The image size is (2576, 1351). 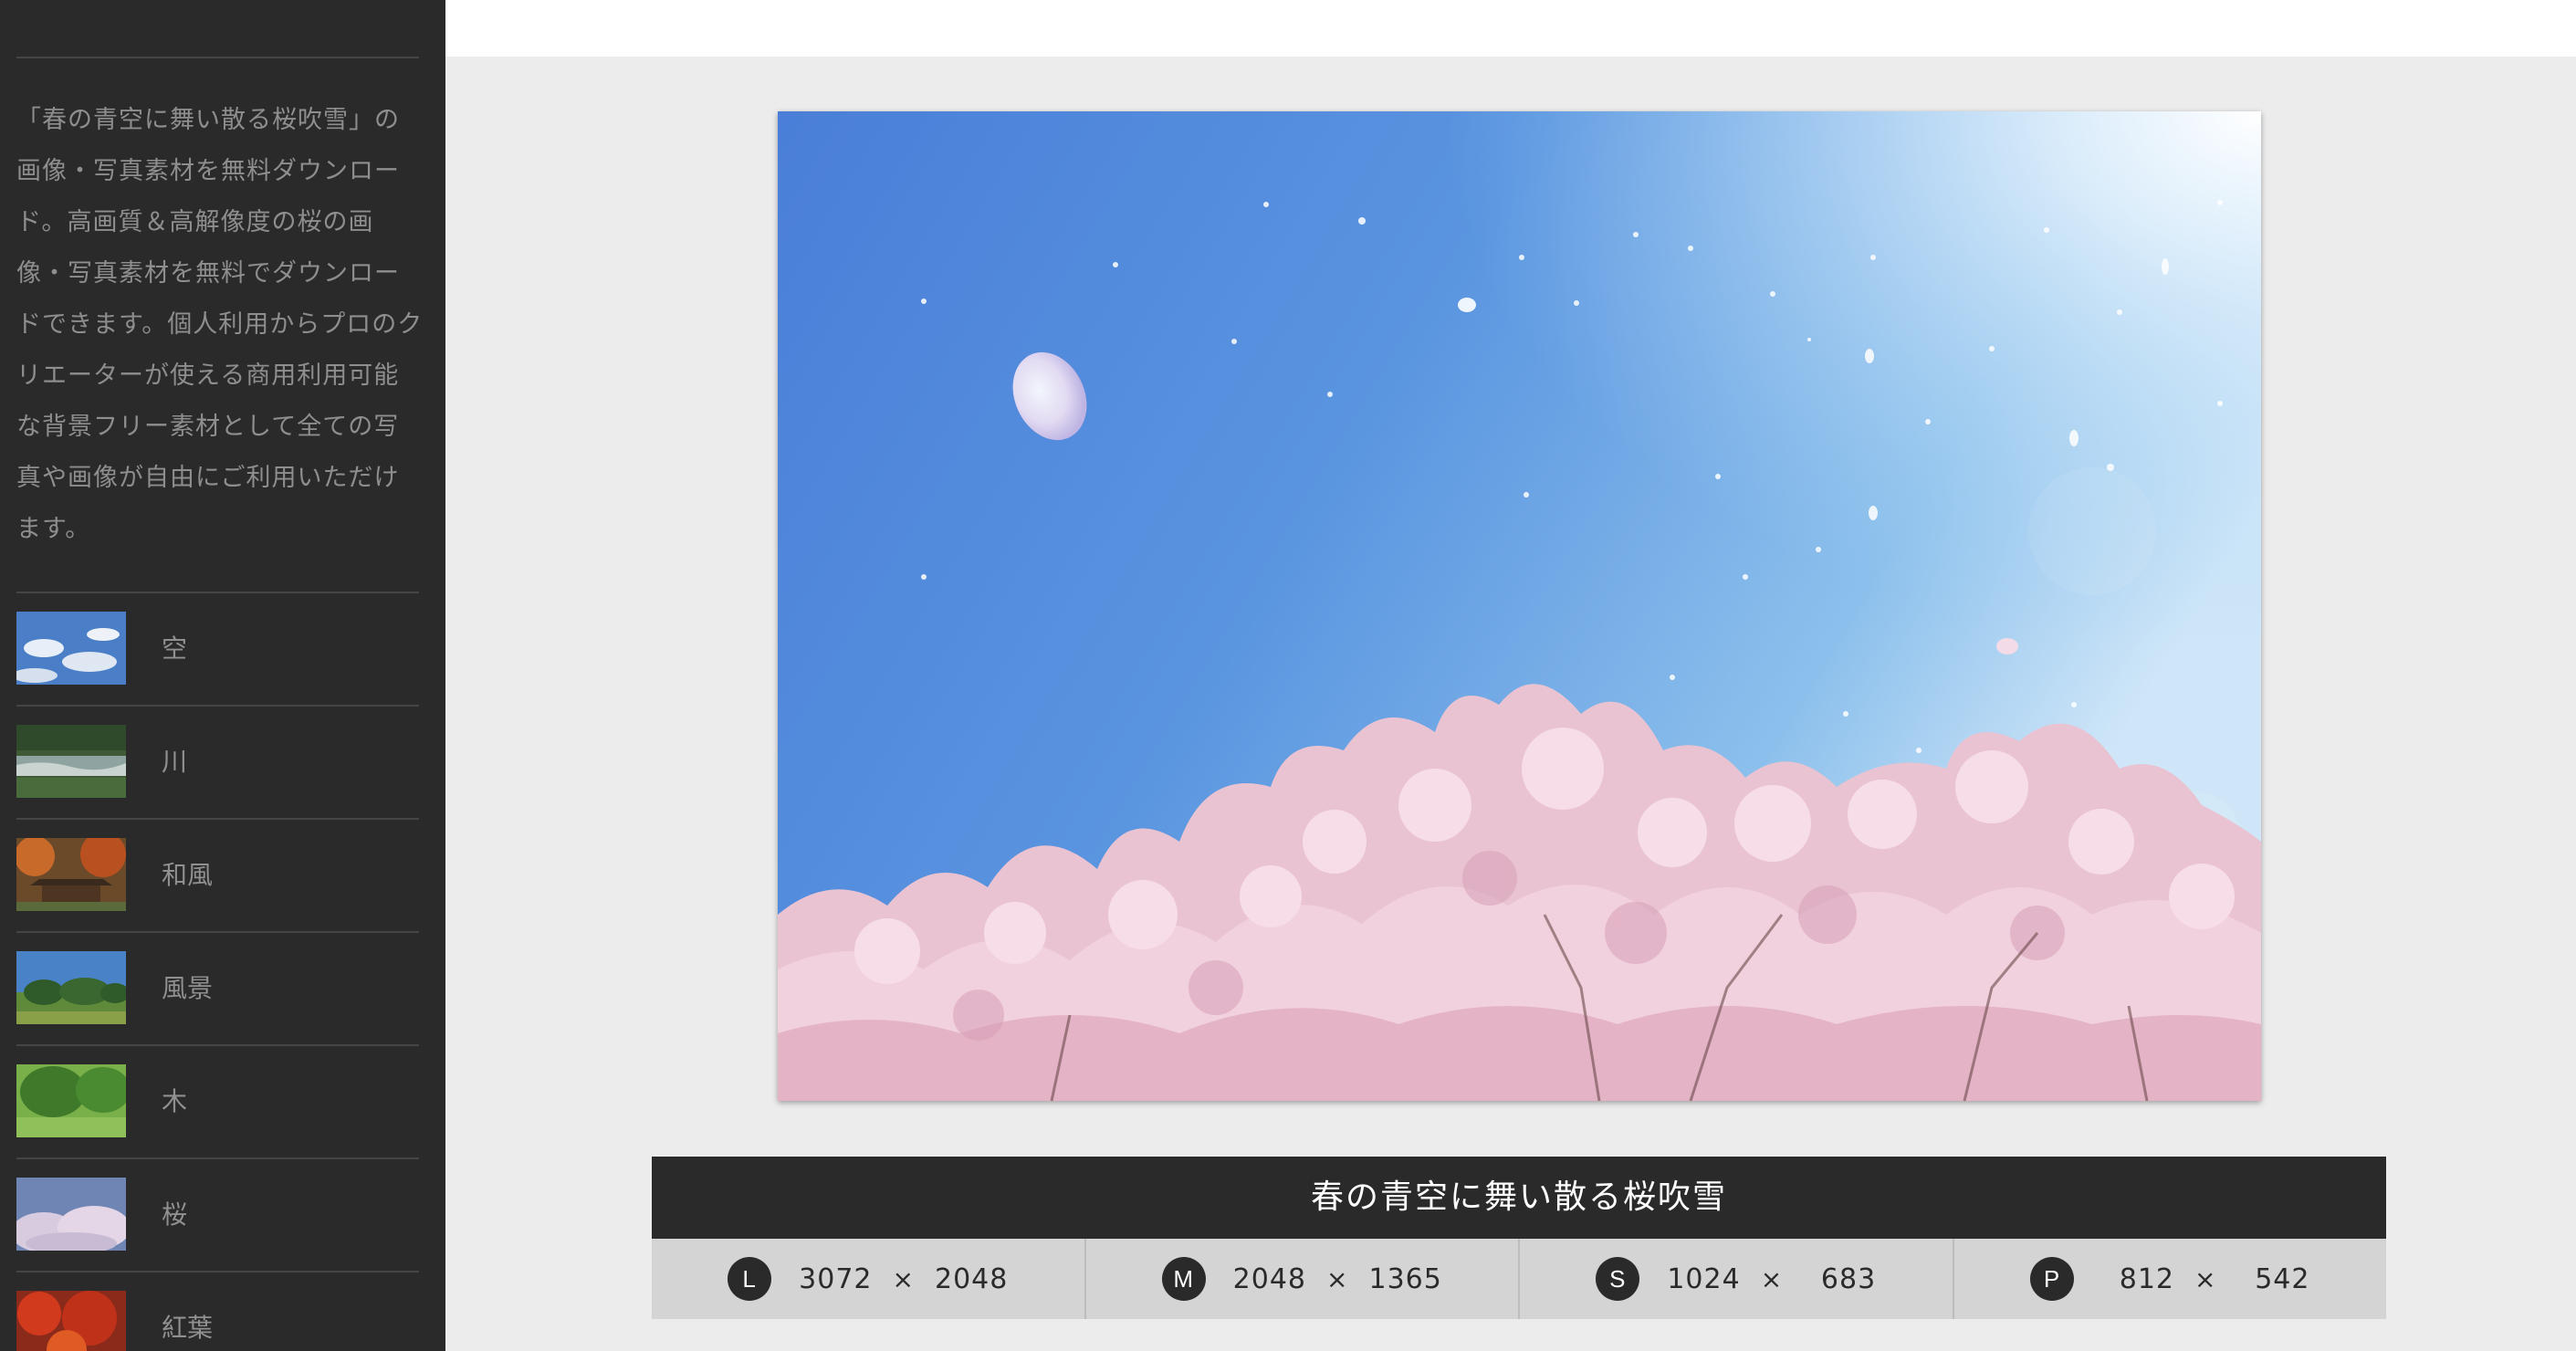 What do you see at coordinates (71, 1214) in the screenshot?
I see `cherry-blossom-thumbnail` at bounding box center [71, 1214].